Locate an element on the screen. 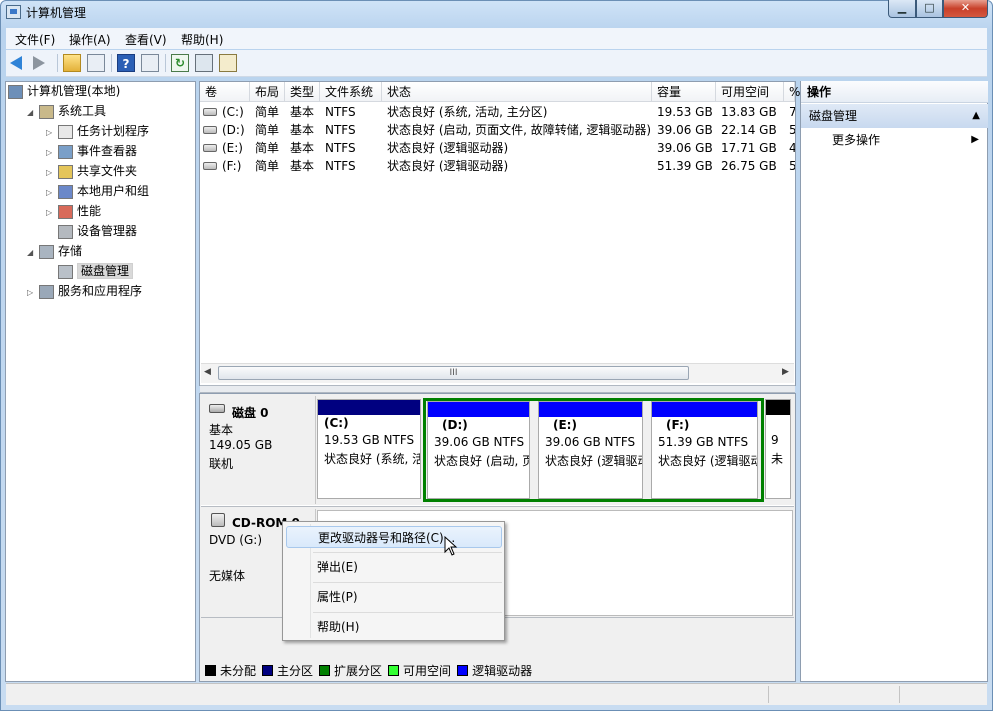 This screenshot has height=711, width=993. tree-item: ▷ 任务计划程序 is located at coordinates (97, 131).